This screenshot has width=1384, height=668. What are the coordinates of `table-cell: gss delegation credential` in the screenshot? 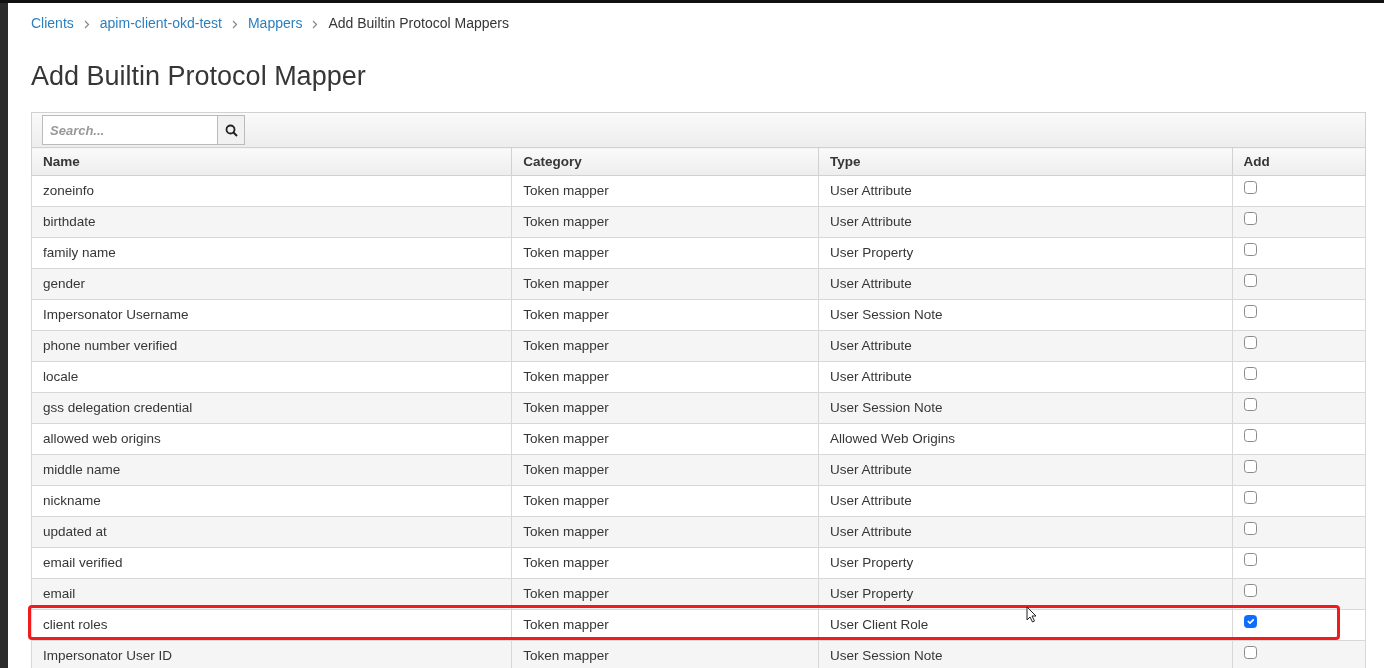 It's located at (271, 408).